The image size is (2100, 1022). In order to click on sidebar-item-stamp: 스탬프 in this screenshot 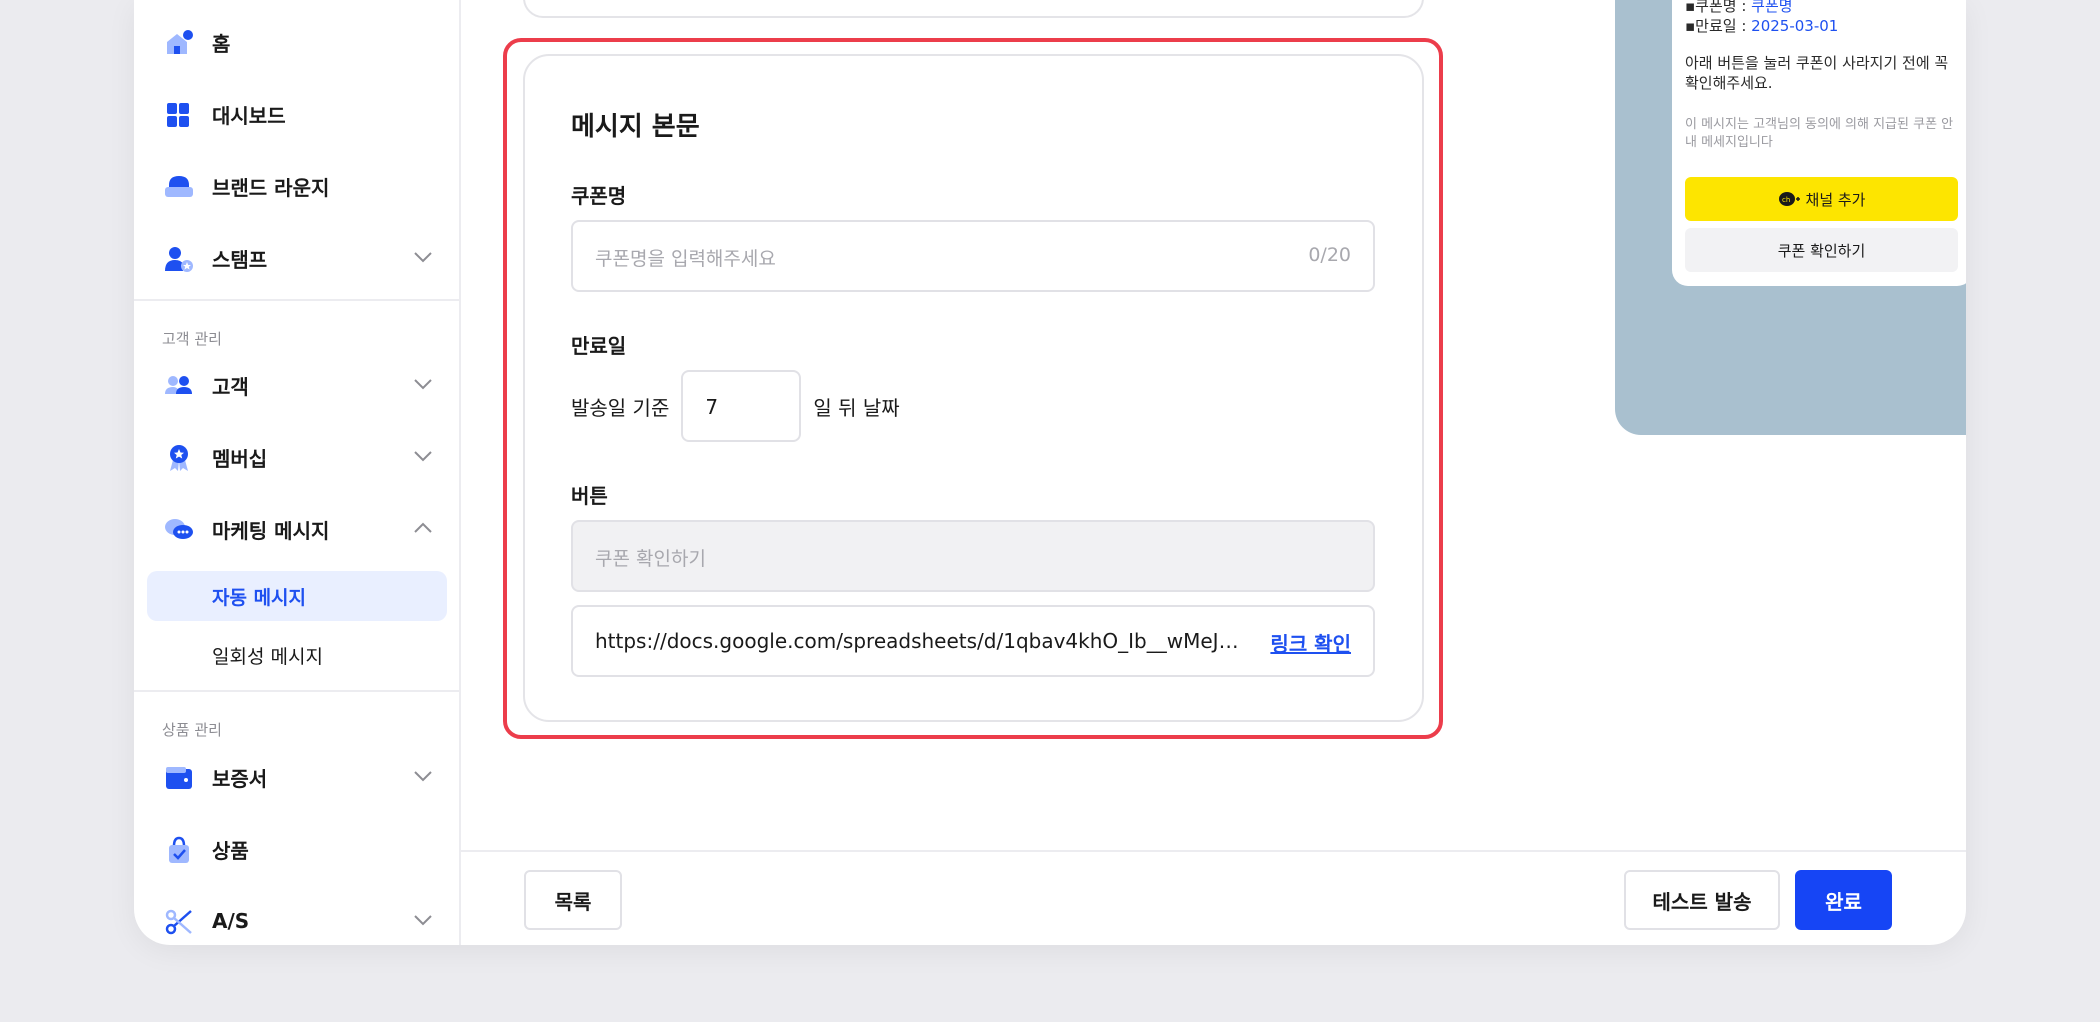, I will do `click(298, 258)`.